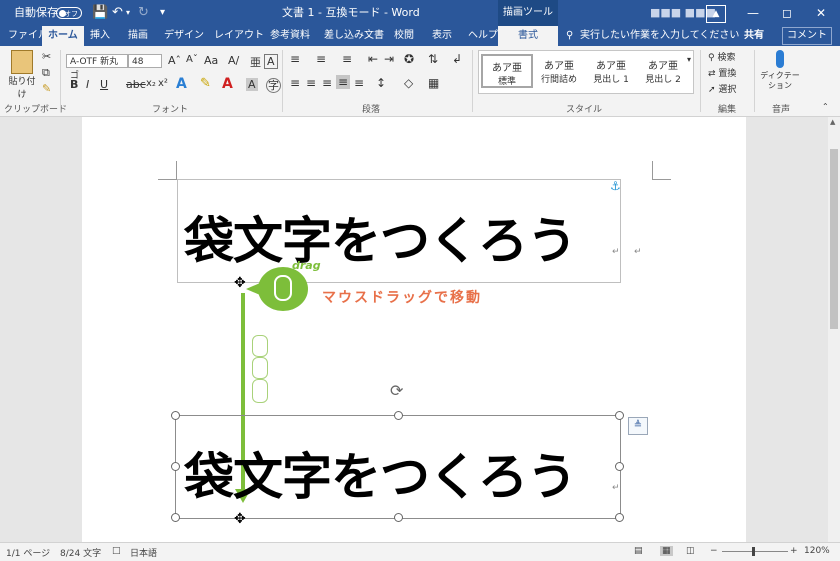  Describe the element at coordinates (404, 36) in the screenshot. I see `tab-review: 校閲` at that location.